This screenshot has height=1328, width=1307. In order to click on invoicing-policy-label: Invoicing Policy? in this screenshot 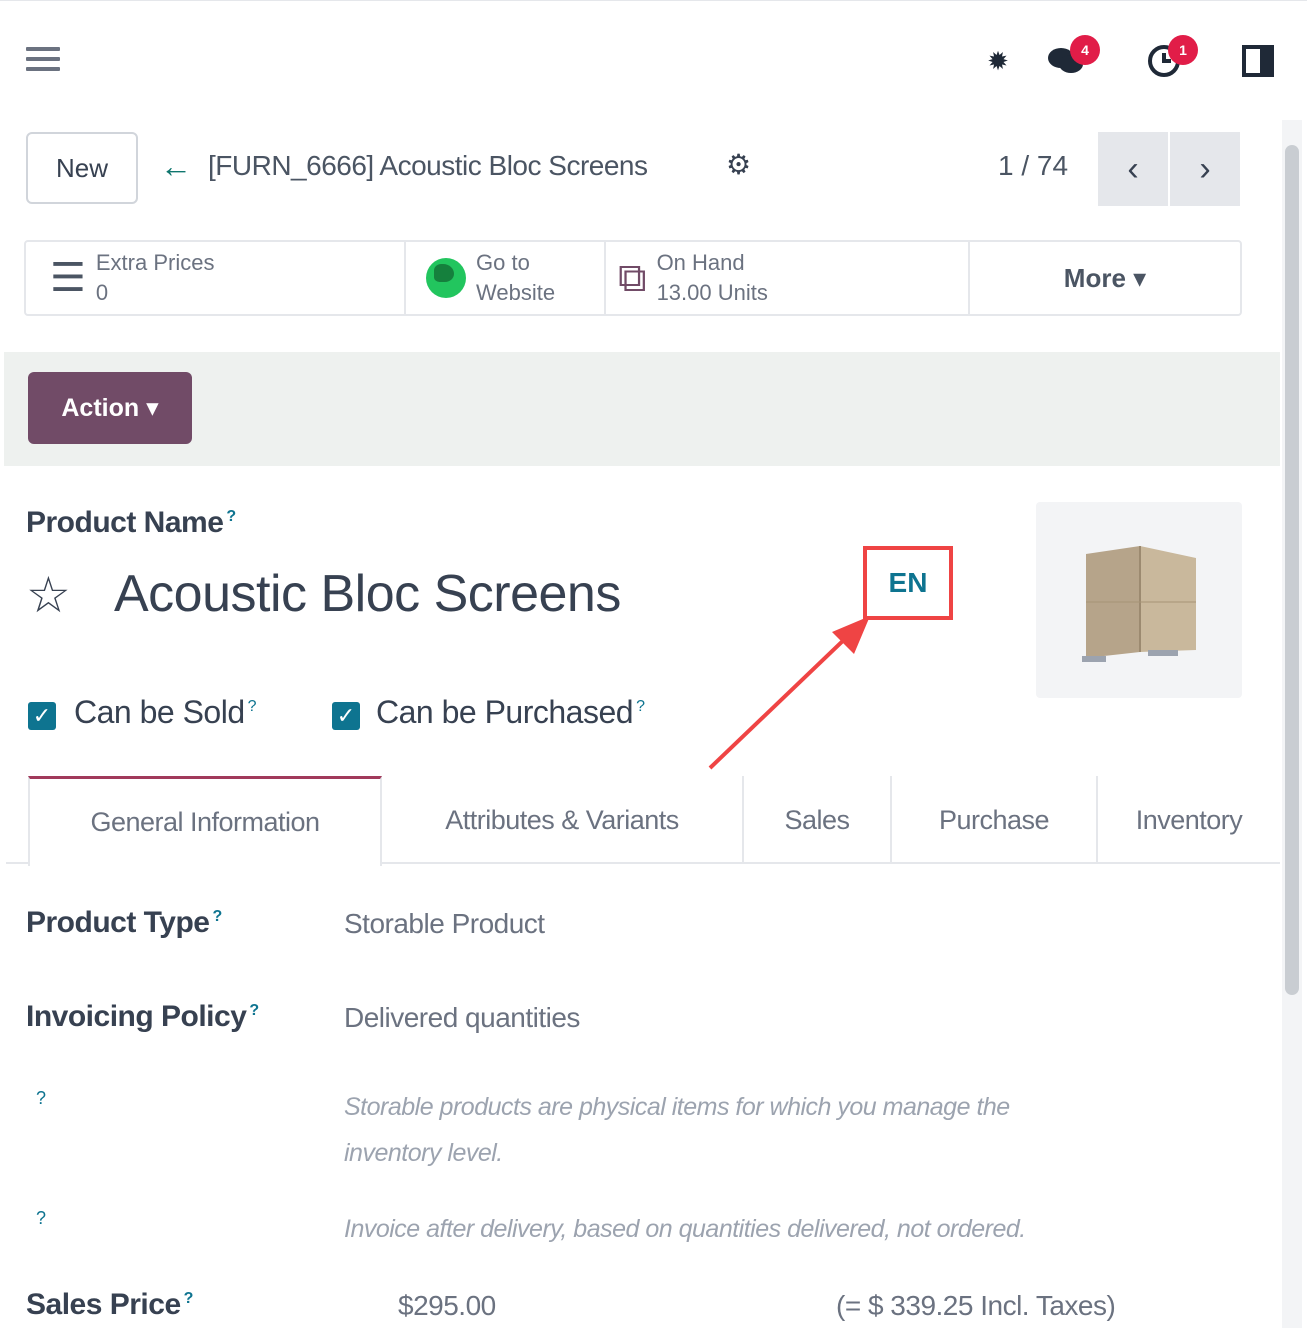, I will do `click(142, 1017)`.